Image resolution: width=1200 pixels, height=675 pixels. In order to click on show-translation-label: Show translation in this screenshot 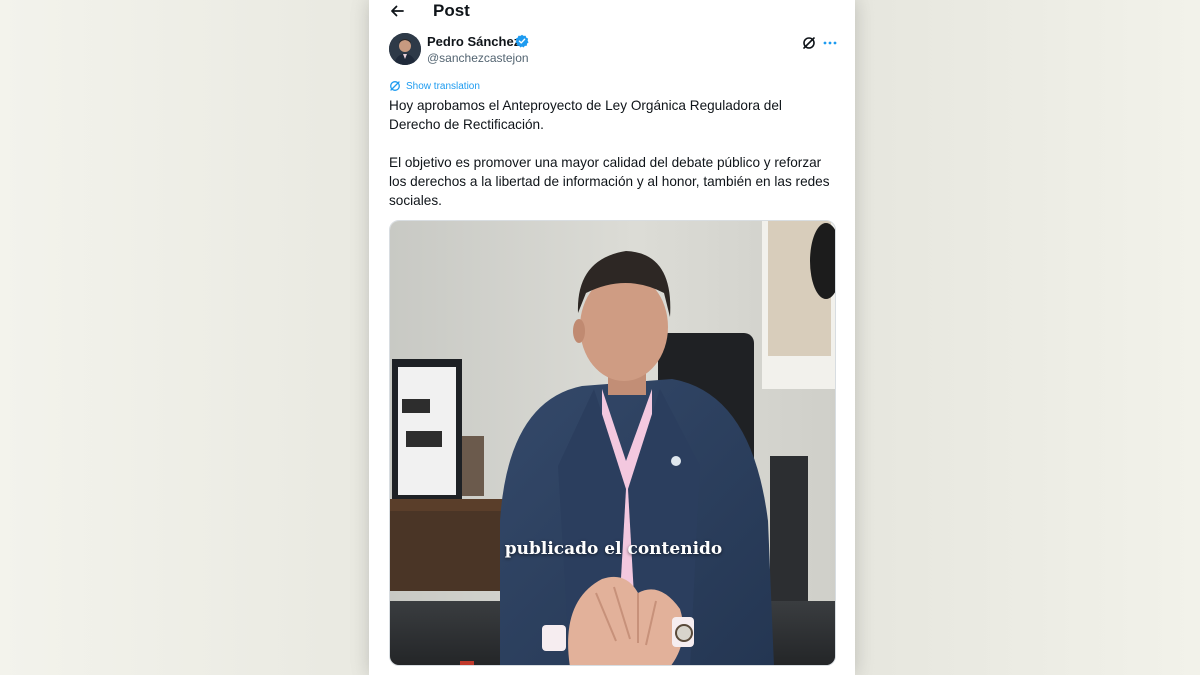, I will do `click(443, 86)`.